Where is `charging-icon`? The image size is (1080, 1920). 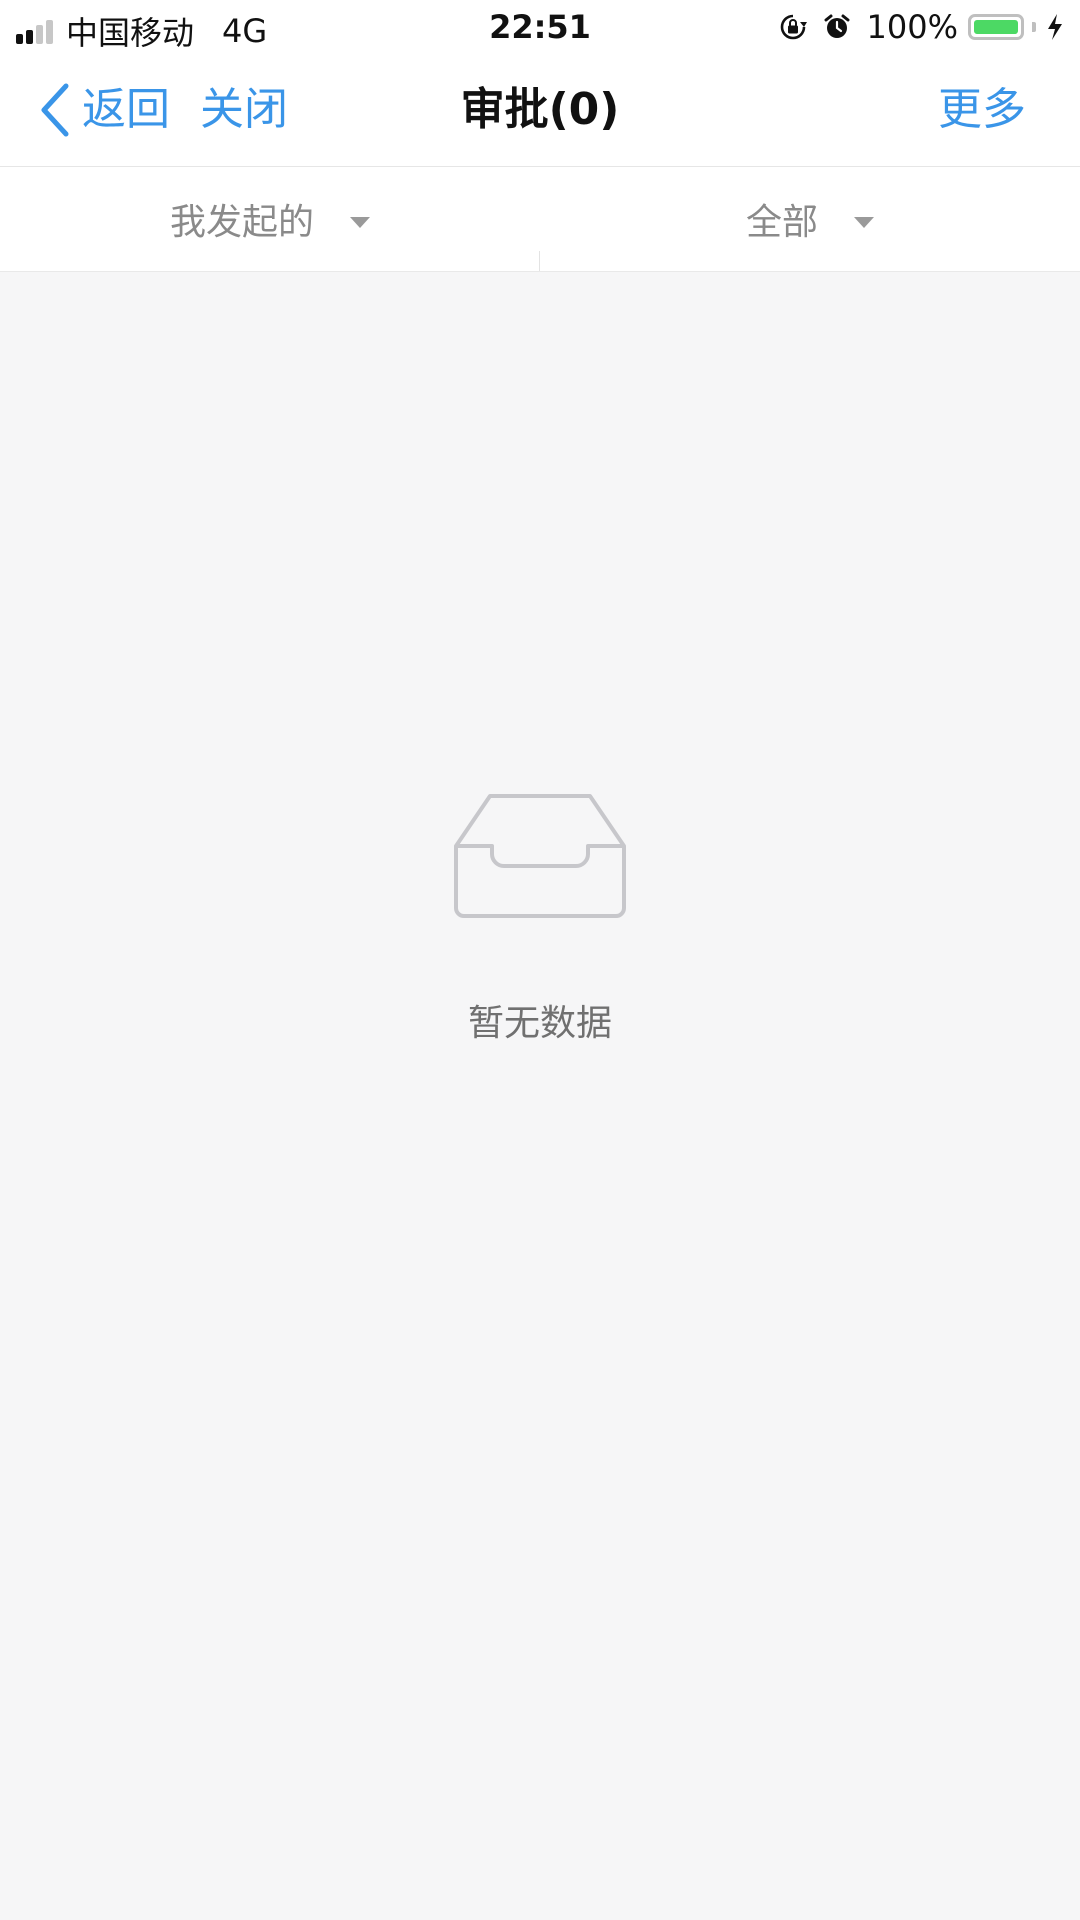 charging-icon is located at coordinates (1055, 27).